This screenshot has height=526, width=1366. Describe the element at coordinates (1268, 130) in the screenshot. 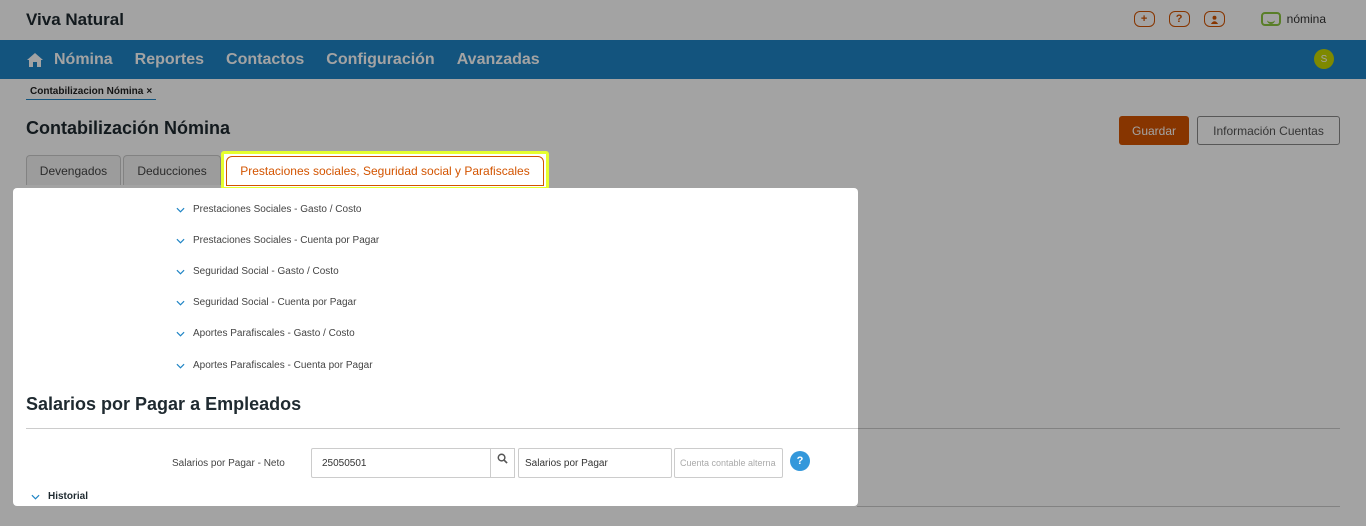

I see `account-info-button: Información Cuentas` at that location.